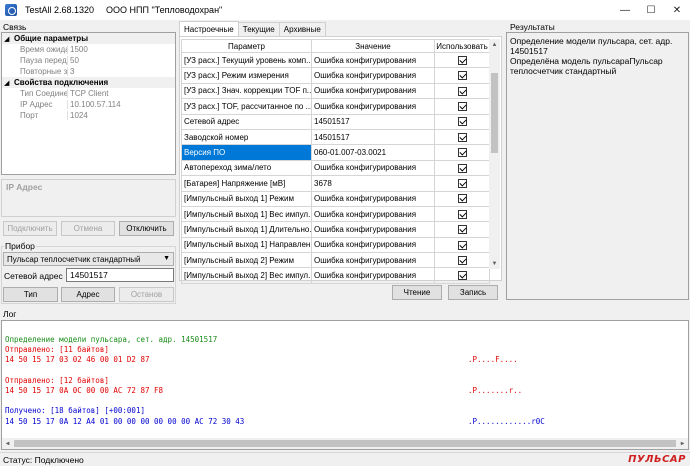 The width and height of the screenshot is (690, 466). I want to click on connect-button: Подключить, so click(30, 228).